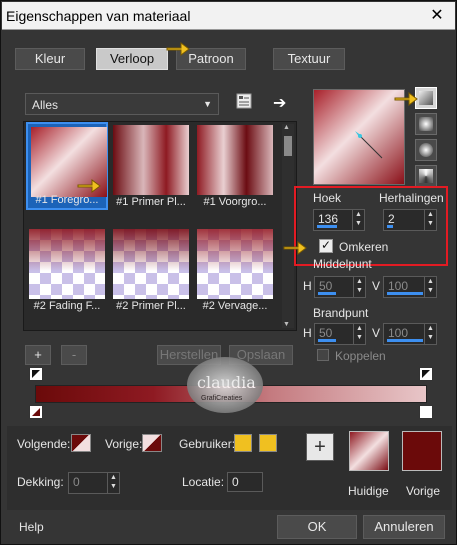 This screenshot has width=457, height=545. What do you see at coordinates (50, 59) in the screenshot?
I see `tab-kleur: Kleur` at bounding box center [50, 59].